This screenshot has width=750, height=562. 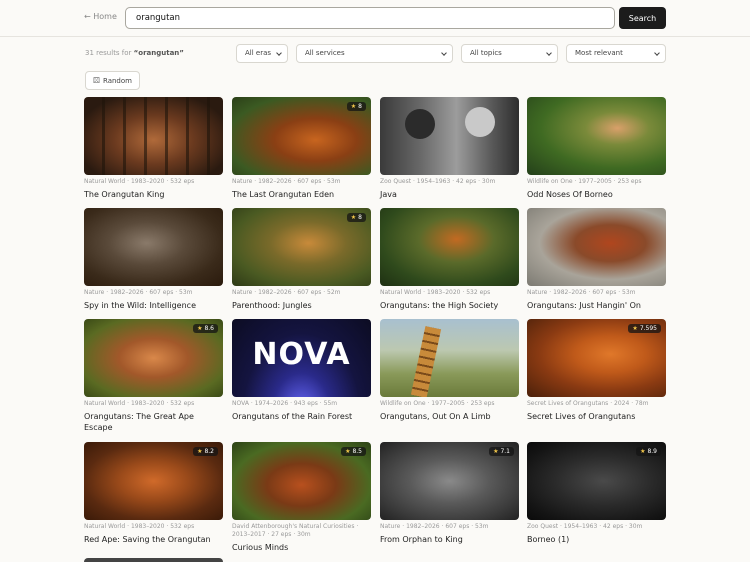 What do you see at coordinates (596, 416) in the screenshot?
I see `episode-title: Secret Lives of Orangutans` at bounding box center [596, 416].